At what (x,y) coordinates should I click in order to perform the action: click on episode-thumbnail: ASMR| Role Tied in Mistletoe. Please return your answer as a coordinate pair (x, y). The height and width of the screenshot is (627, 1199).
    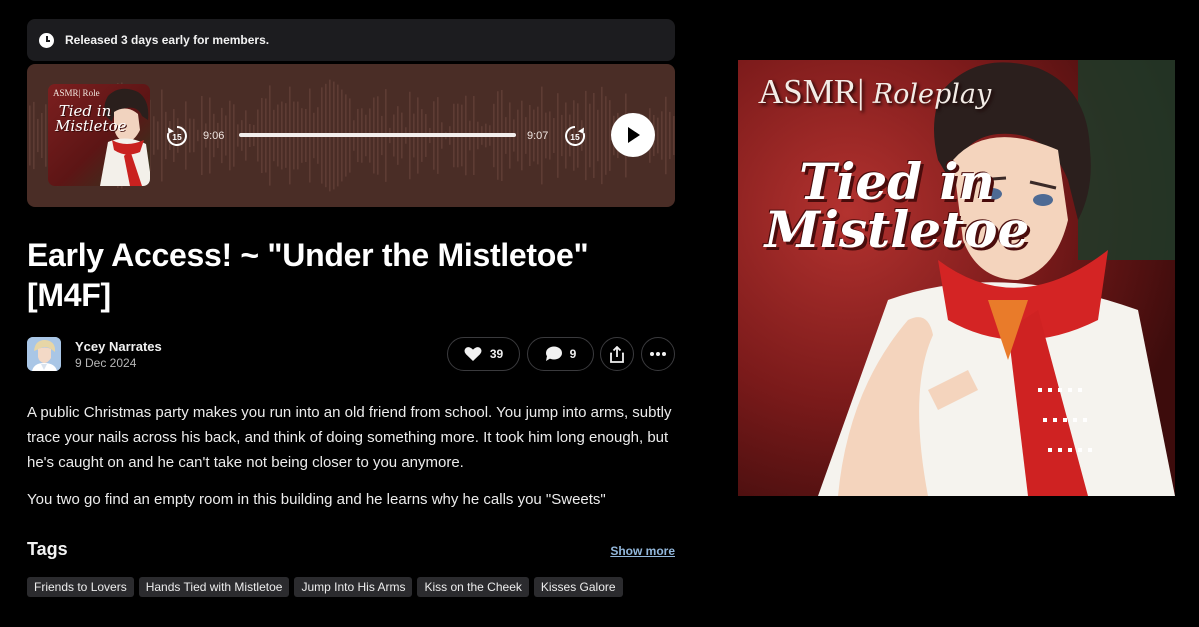
    Looking at the image, I should click on (99, 135).